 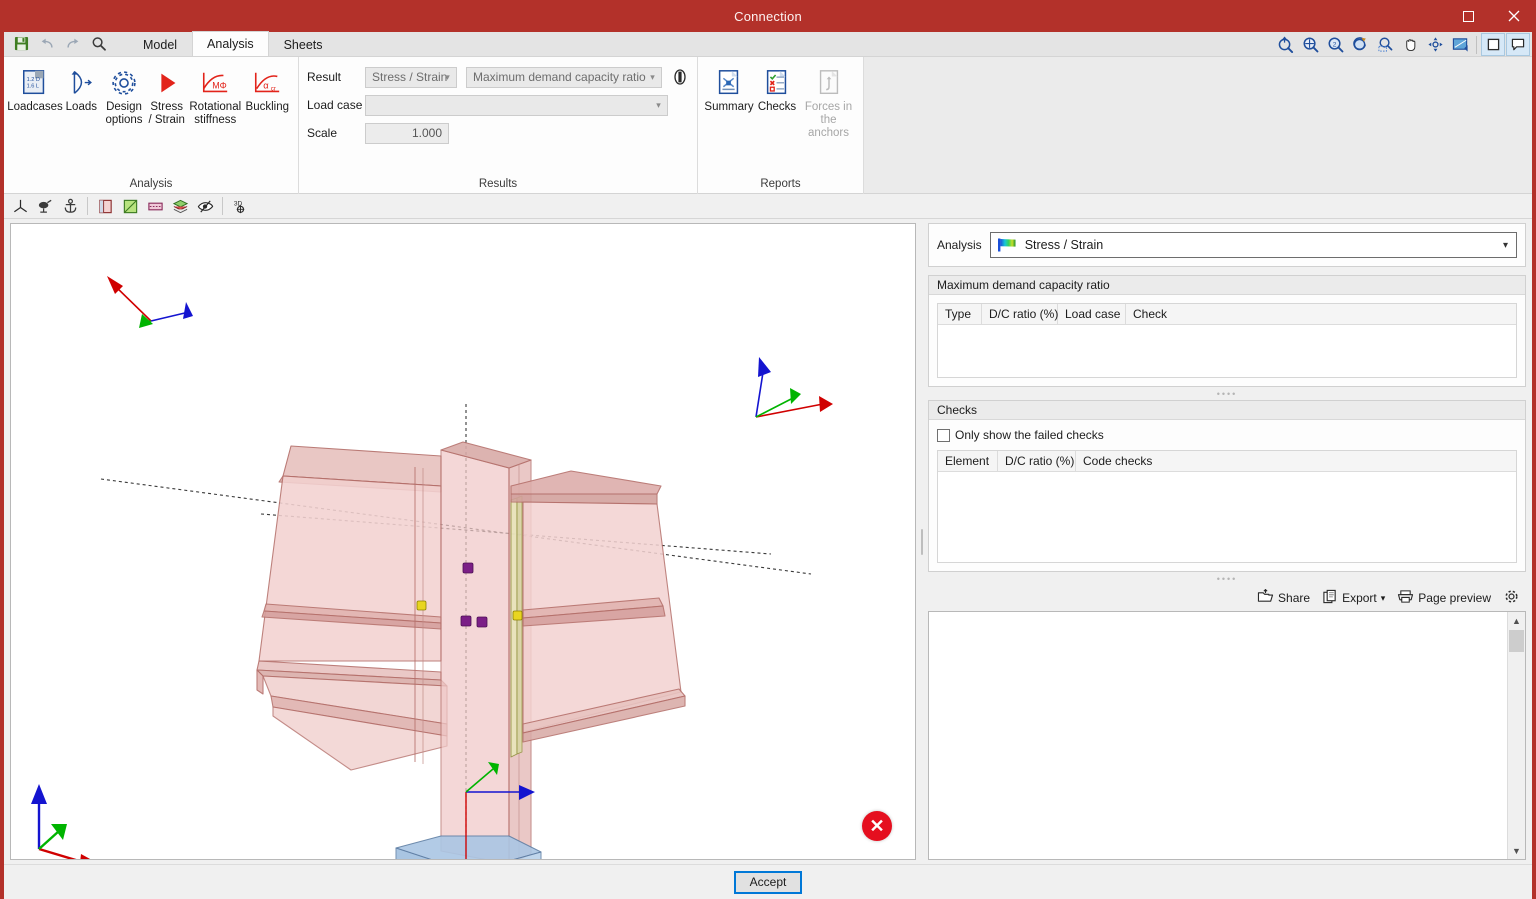 What do you see at coordinates (1505, 245) in the screenshot?
I see `chevron-down-icon: ▾` at bounding box center [1505, 245].